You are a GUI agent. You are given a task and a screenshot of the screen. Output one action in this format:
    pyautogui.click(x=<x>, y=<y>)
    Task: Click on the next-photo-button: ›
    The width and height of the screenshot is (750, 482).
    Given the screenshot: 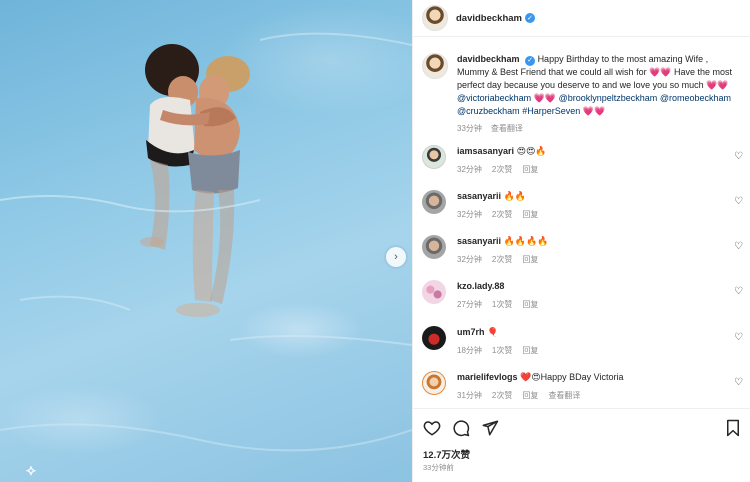 What is the action you would take?
    pyautogui.click(x=396, y=257)
    